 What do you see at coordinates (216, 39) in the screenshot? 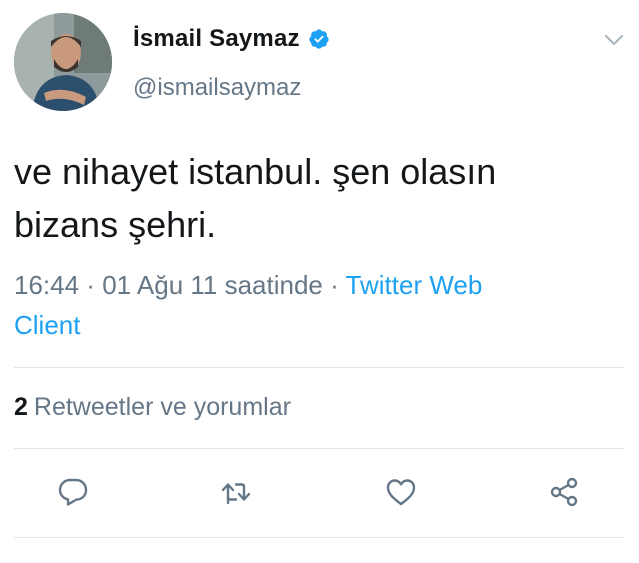
I see `display-name: İsmail Saymaz` at bounding box center [216, 39].